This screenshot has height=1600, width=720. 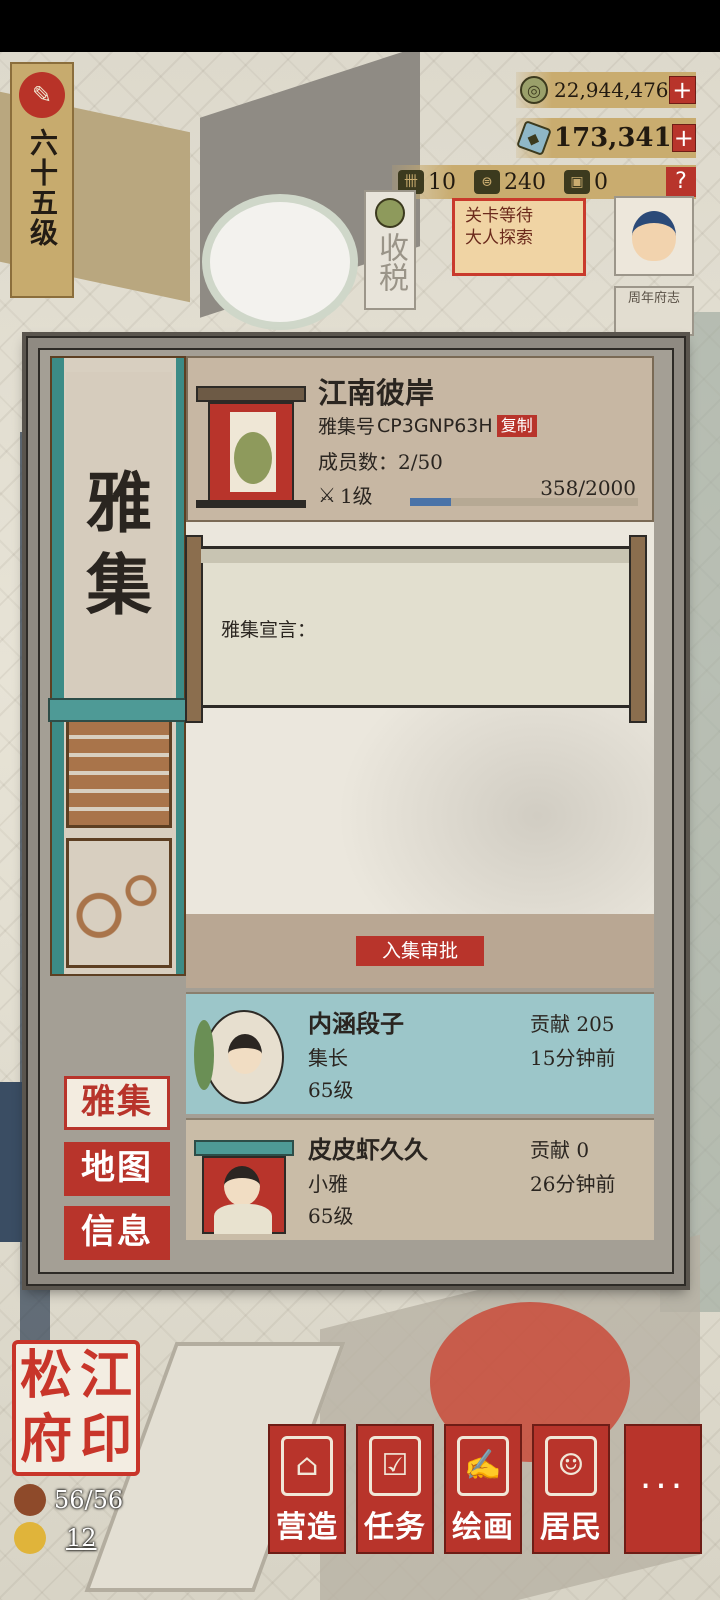 What do you see at coordinates (682, 90) in the screenshot?
I see `add-coins-button: +` at bounding box center [682, 90].